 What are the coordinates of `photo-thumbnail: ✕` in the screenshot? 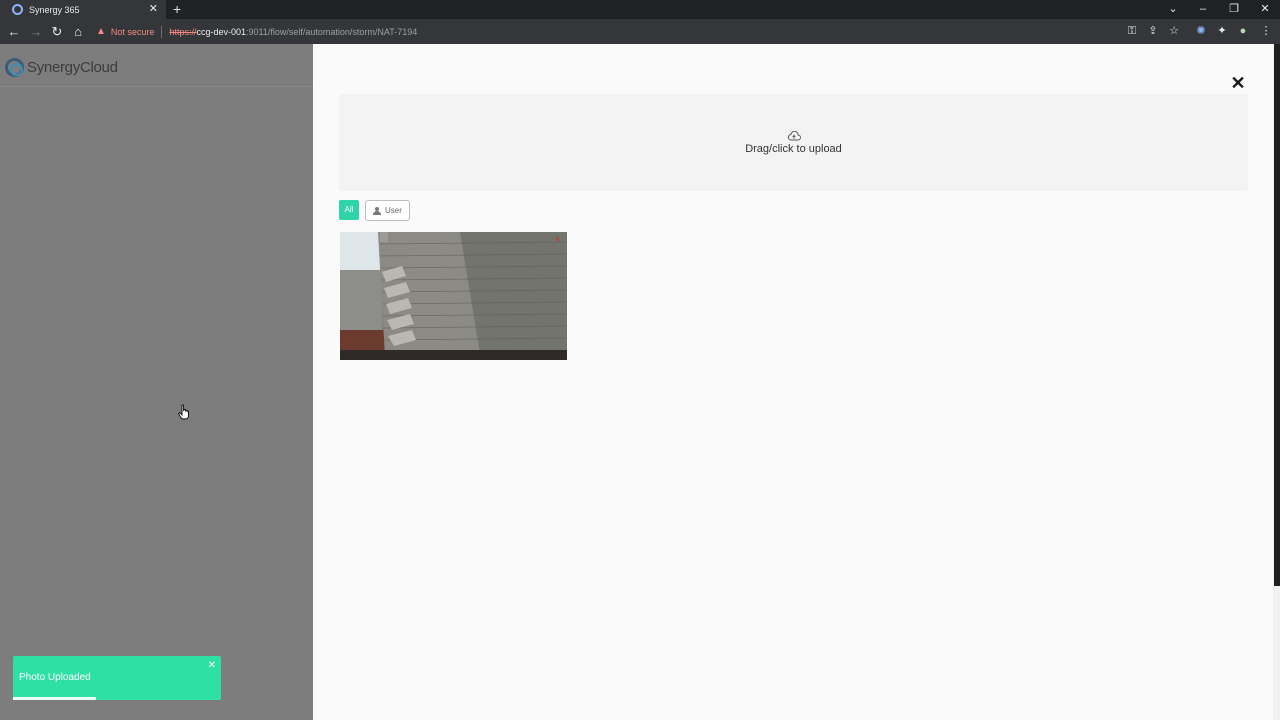 It's located at (453, 296).